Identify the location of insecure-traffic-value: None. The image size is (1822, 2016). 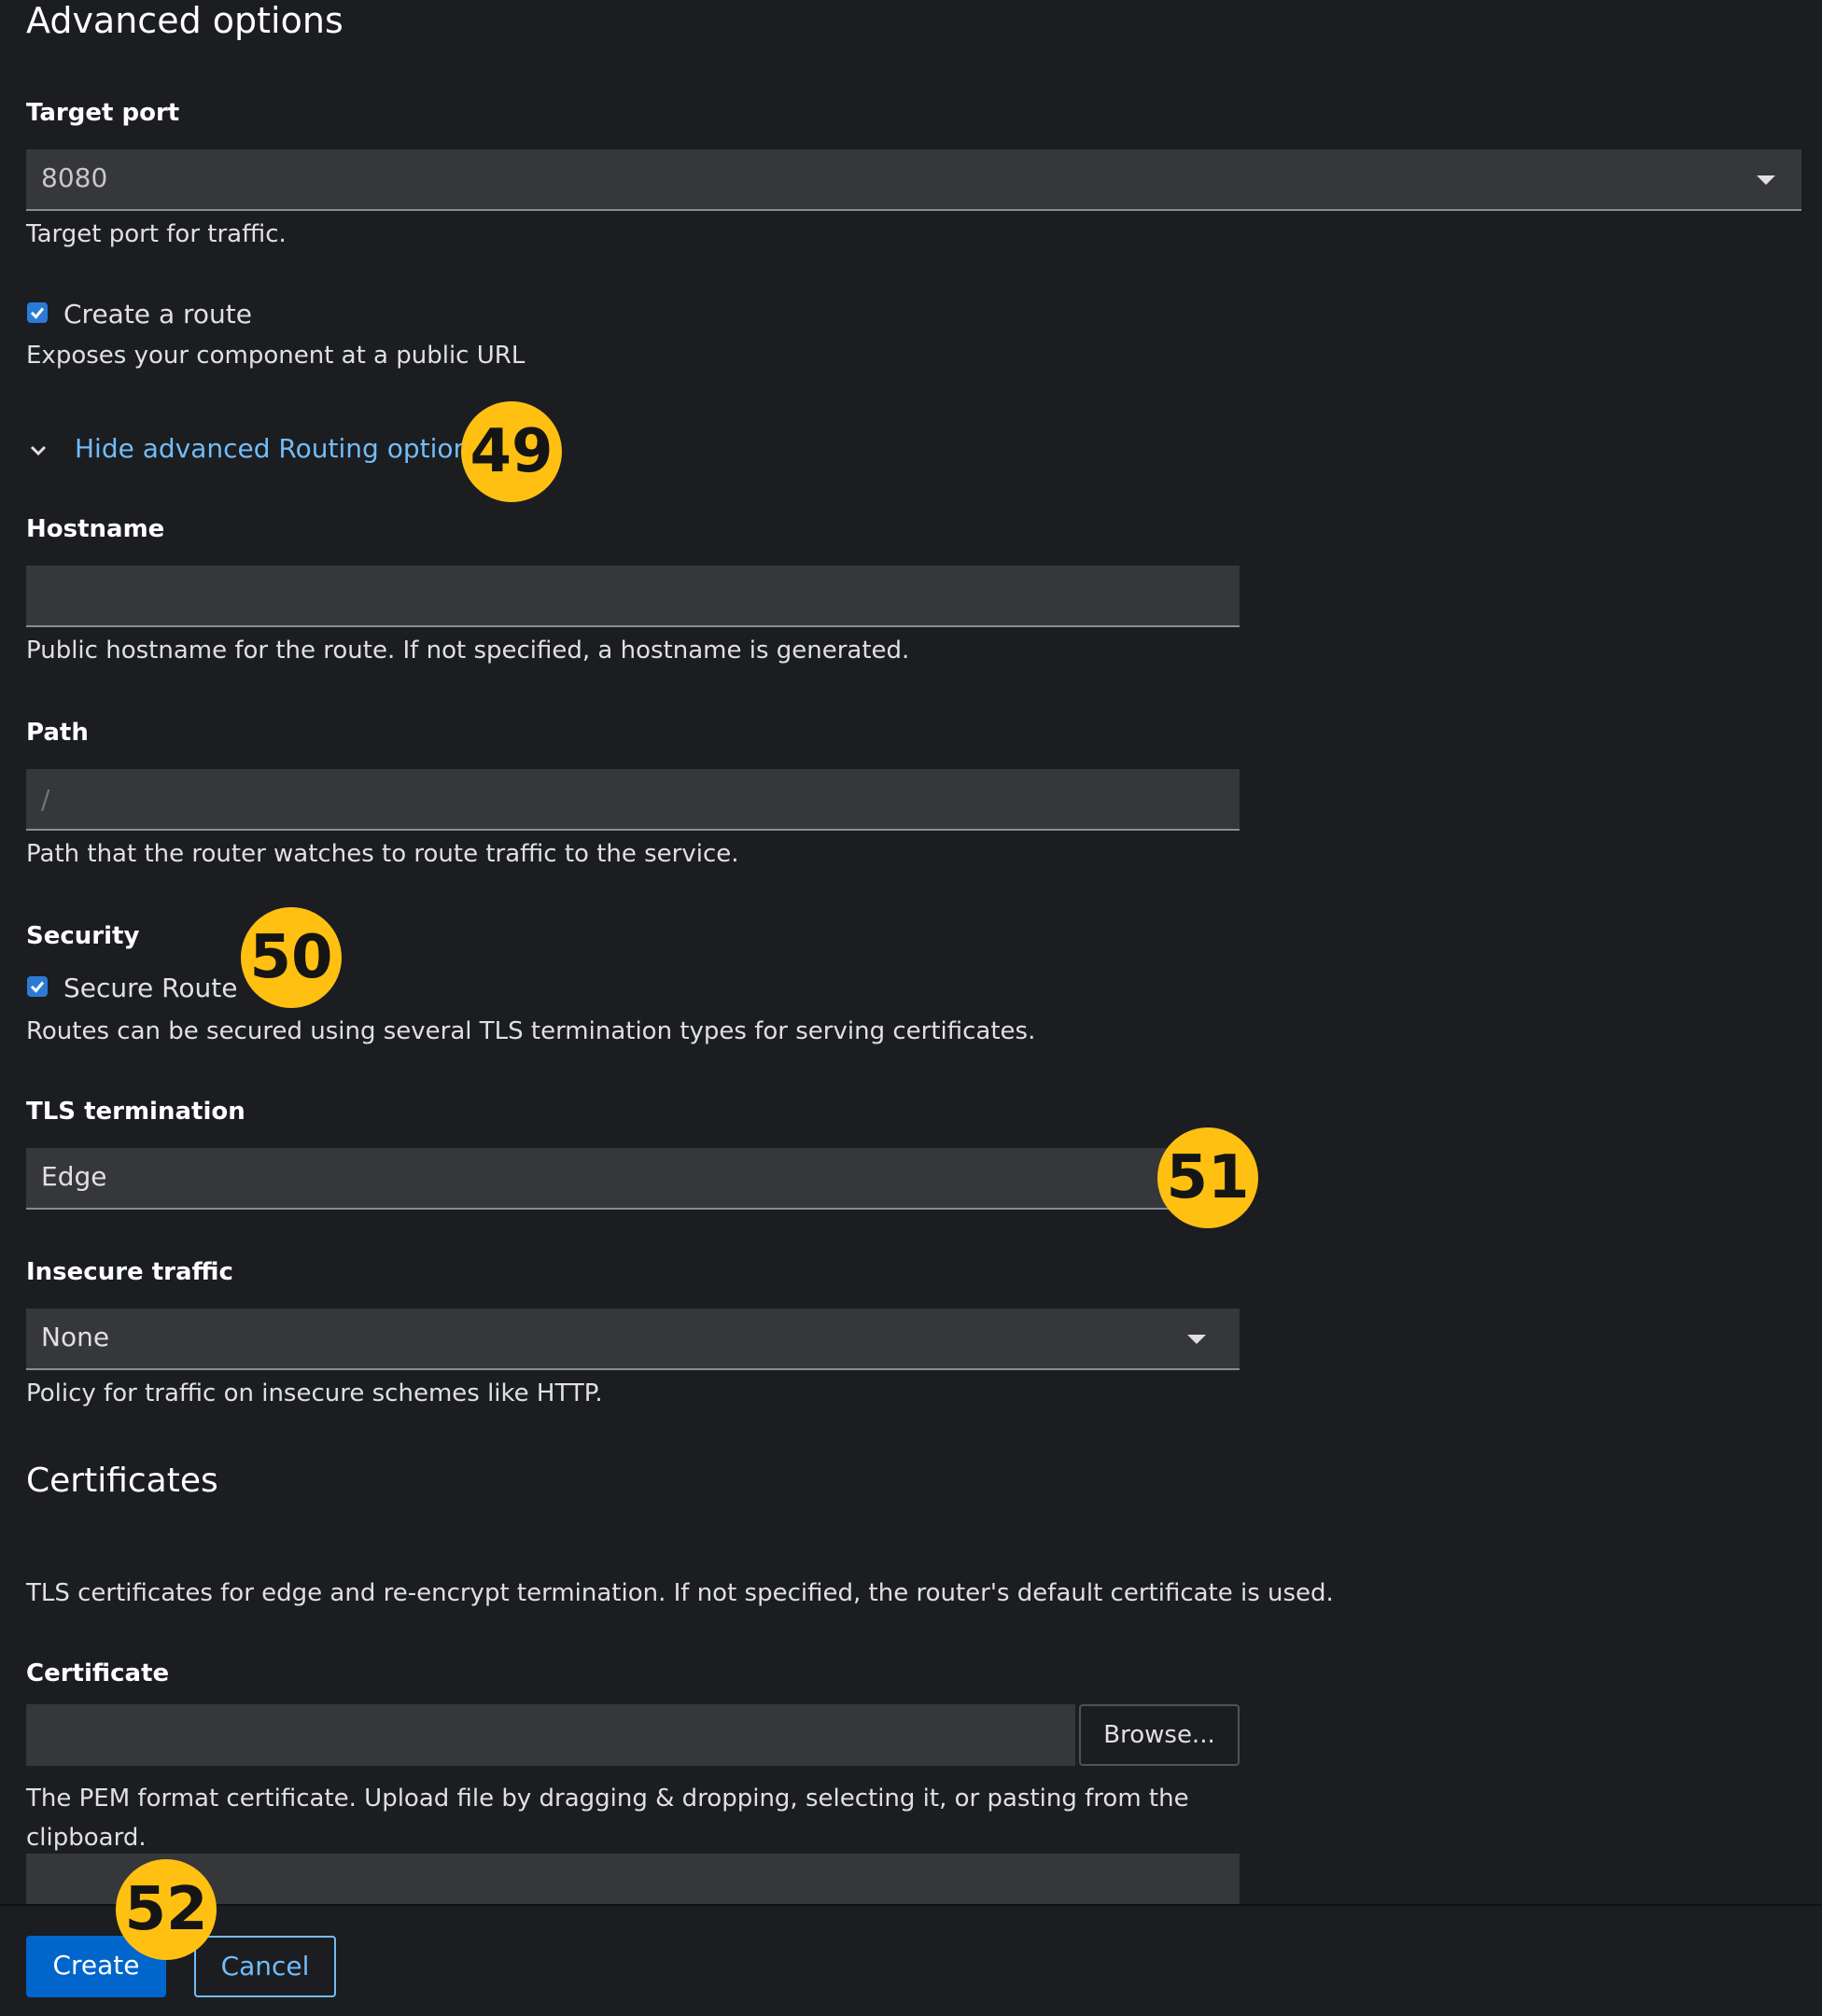
(75, 1337).